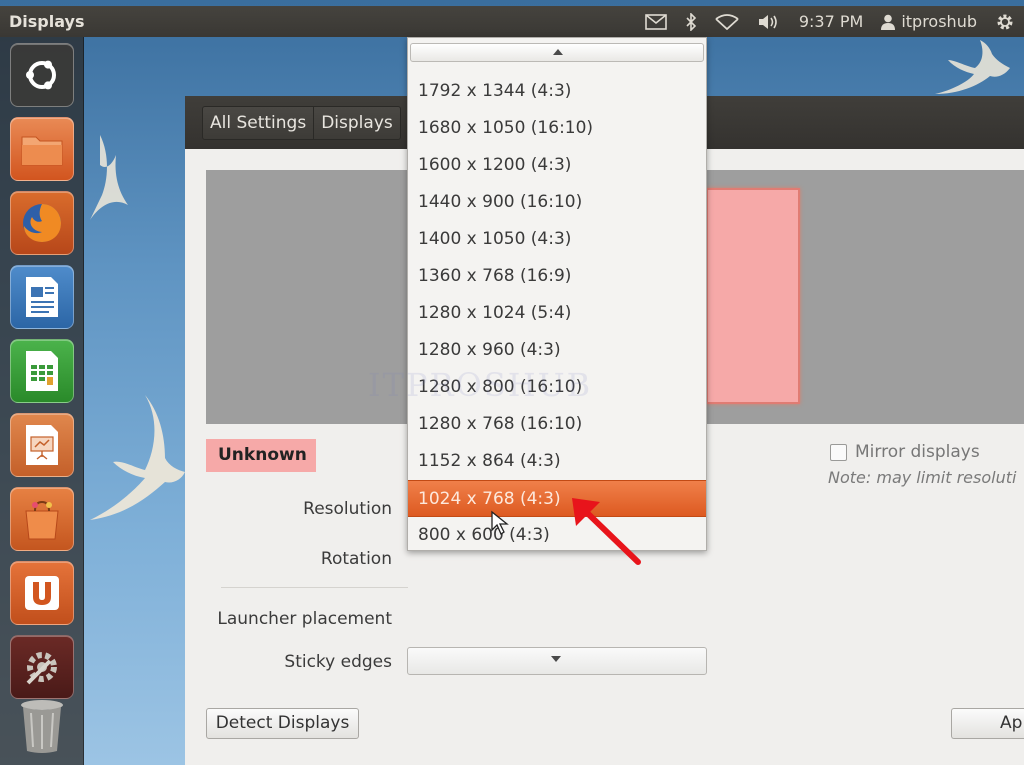 The width and height of the screenshot is (1024, 765). I want to click on writer-icon, so click(42, 297).